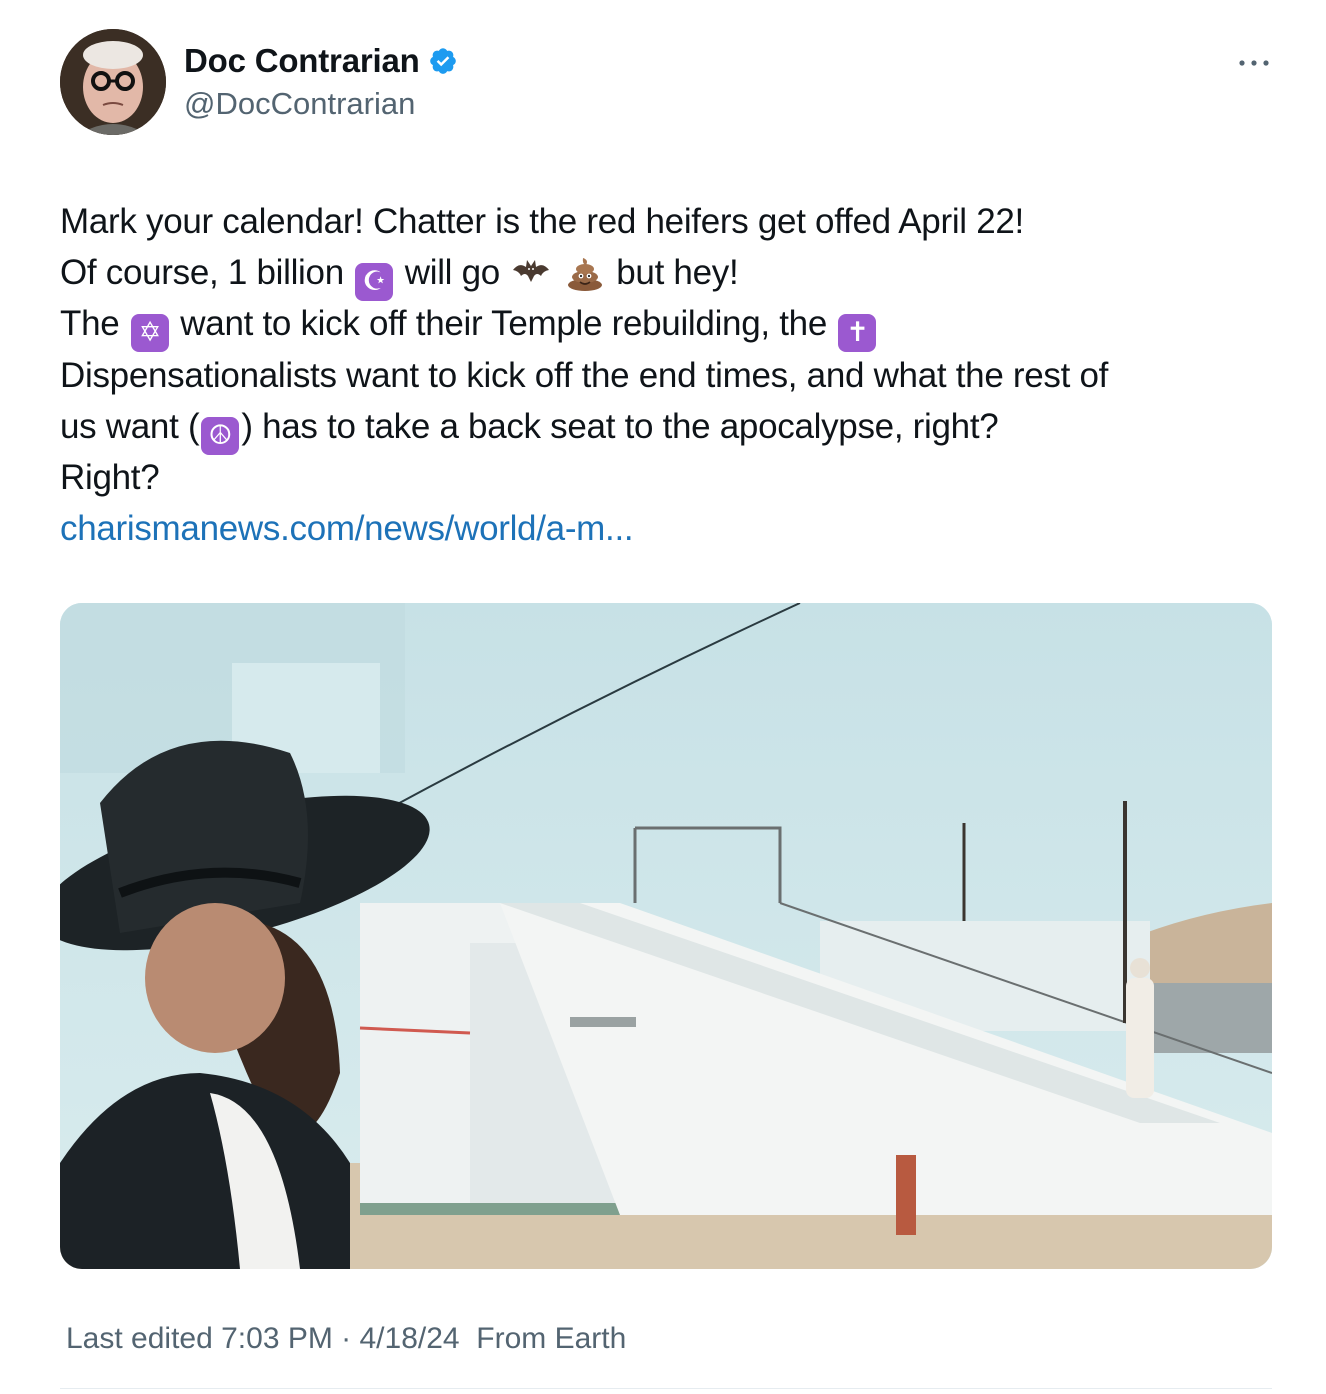 This screenshot has height=1394, width=1326. I want to click on pile-of-poo-icon, so click(585, 272).